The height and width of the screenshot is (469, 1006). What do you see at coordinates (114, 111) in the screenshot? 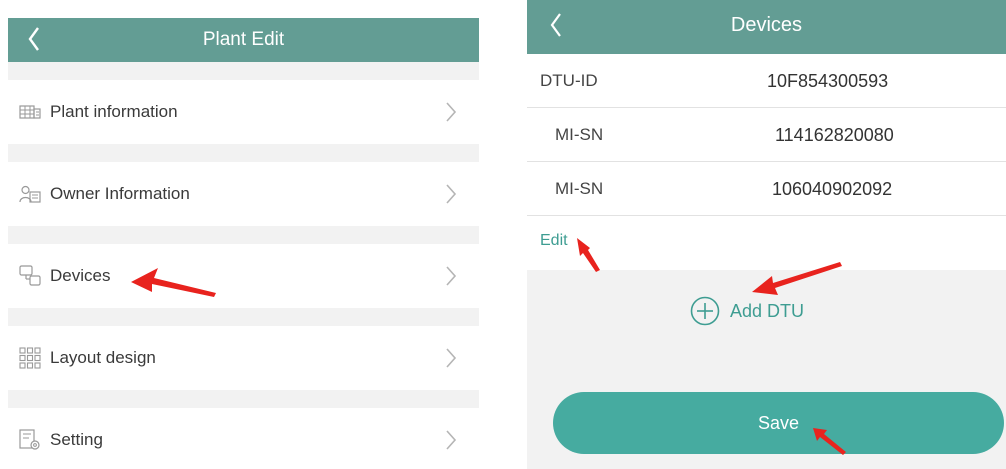
I see `menu-item-label: Plant information` at bounding box center [114, 111].